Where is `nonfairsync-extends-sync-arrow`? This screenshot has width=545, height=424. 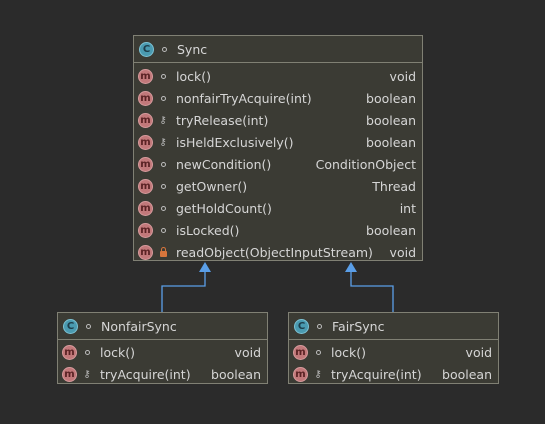 nonfairsync-extends-sync-arrow is located at coordinates (186, 287).